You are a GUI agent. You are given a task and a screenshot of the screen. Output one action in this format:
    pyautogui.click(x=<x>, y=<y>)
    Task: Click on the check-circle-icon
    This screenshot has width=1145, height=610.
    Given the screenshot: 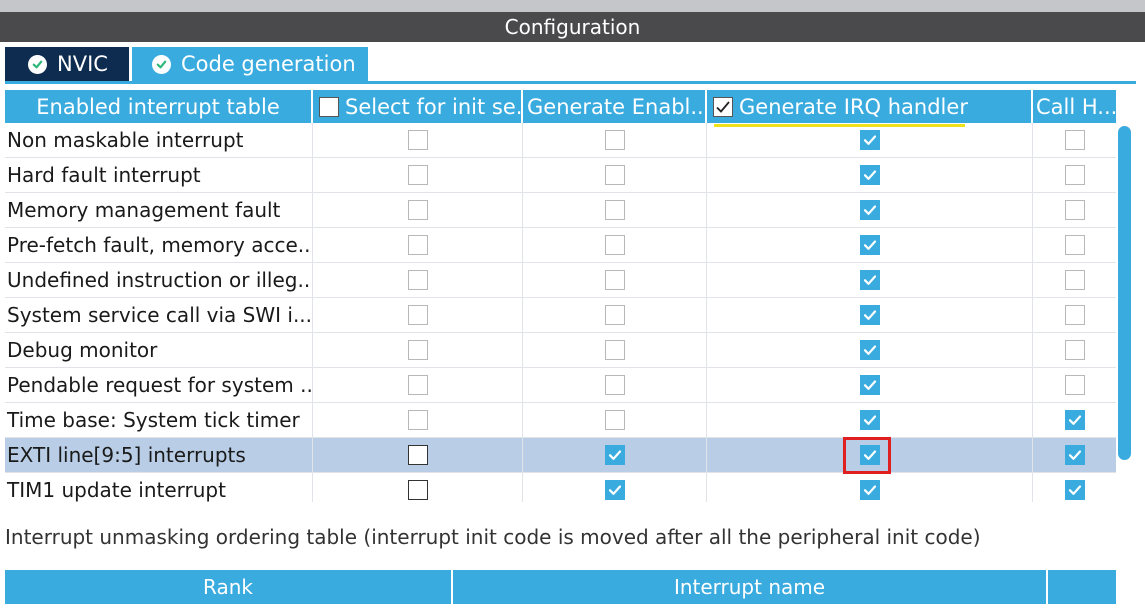 What is the action you would take?
    pyautogui.click(x=37, y=64)
    